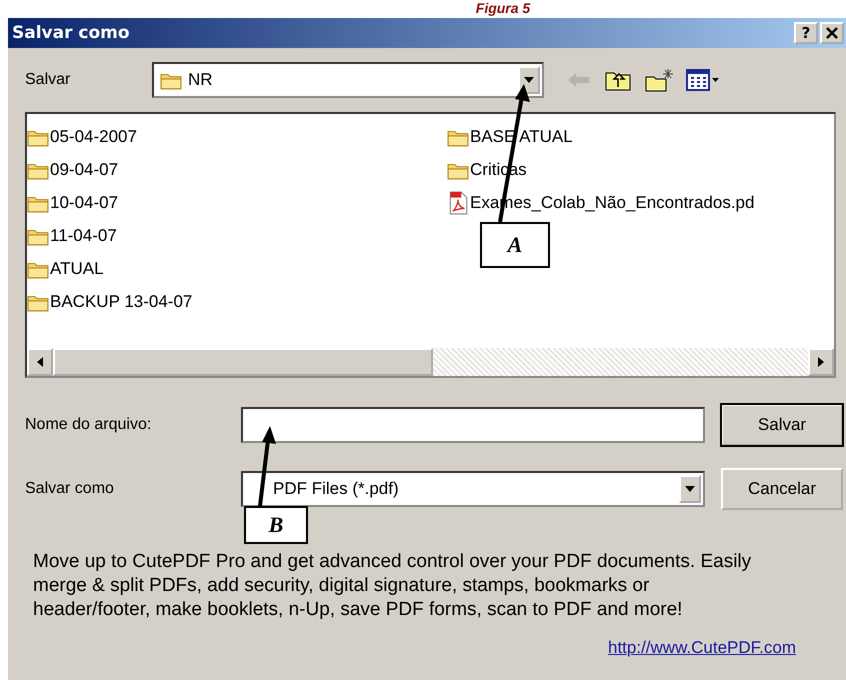  Describe the element at coordinates (83, 236) in the screenshot. I see `file-name: 11-04-07` at that location.